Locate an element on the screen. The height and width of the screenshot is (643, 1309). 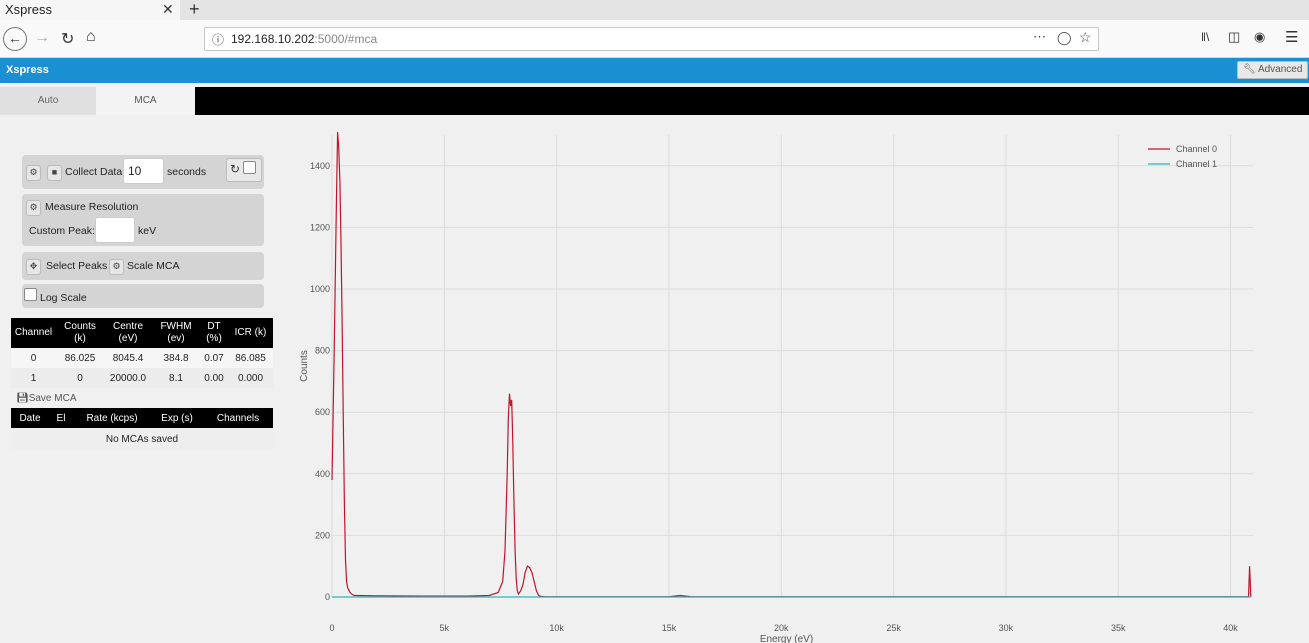
collect-settings-gear-icon: ⚙ is located at coordinates (33, 173).